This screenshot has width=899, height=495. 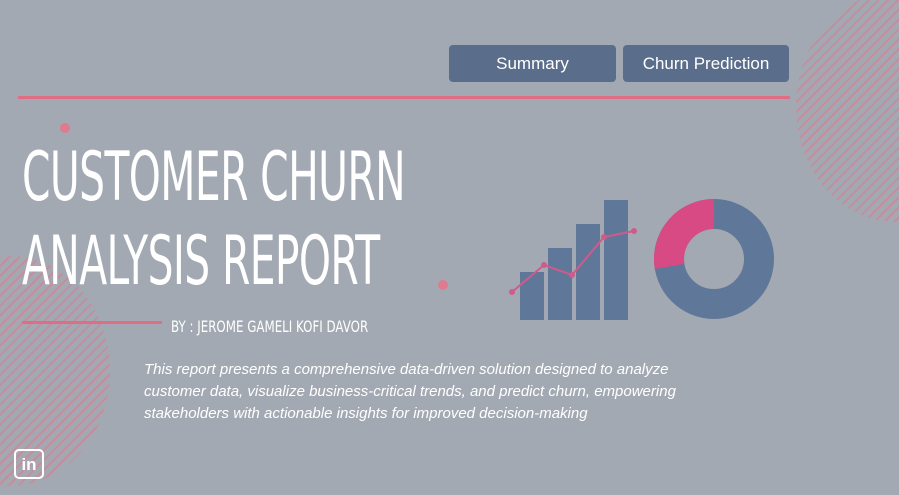 What do you see at coordinates (201, 261) in the screenshot?
I see `title-line-2: ANALYSIS REPORT` at bounding box center [201, 261].